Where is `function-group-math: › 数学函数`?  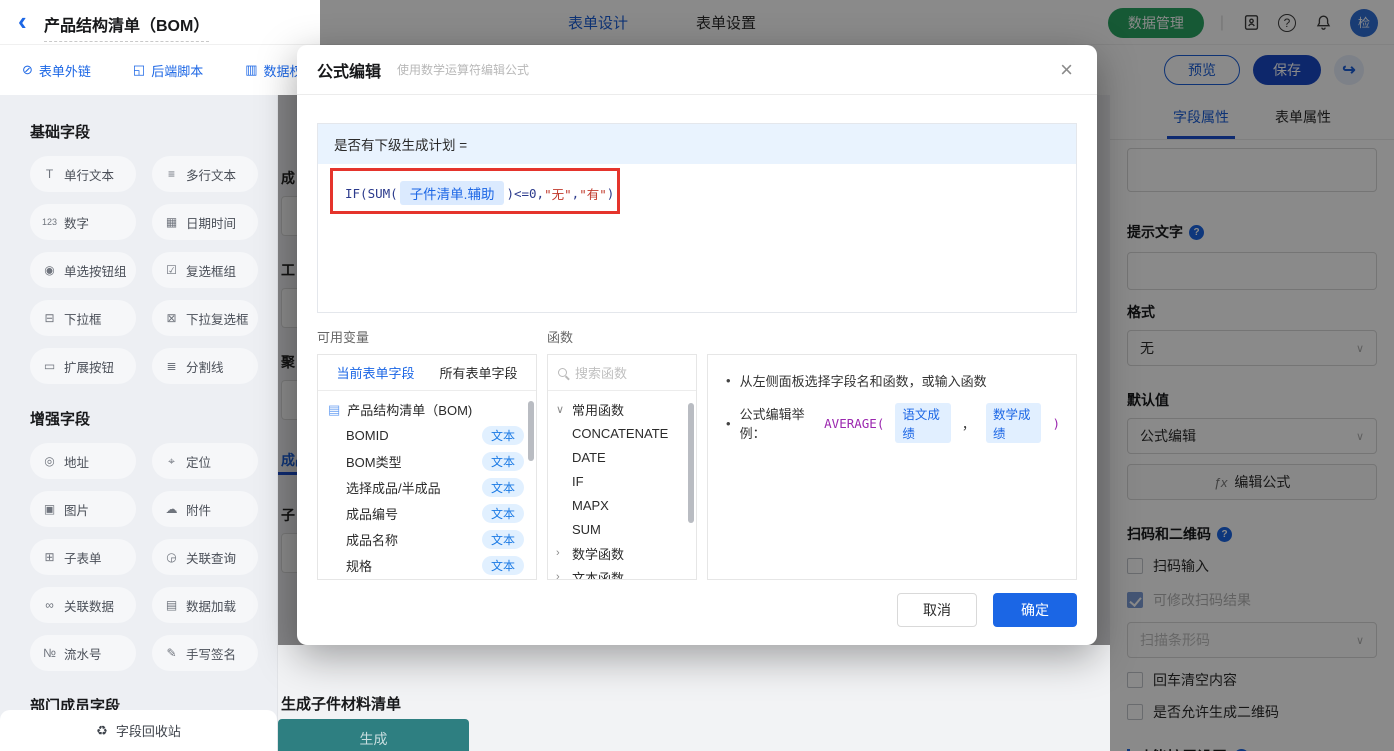
function-group-math: › 数学函数 is located at coordinates (622, 553).